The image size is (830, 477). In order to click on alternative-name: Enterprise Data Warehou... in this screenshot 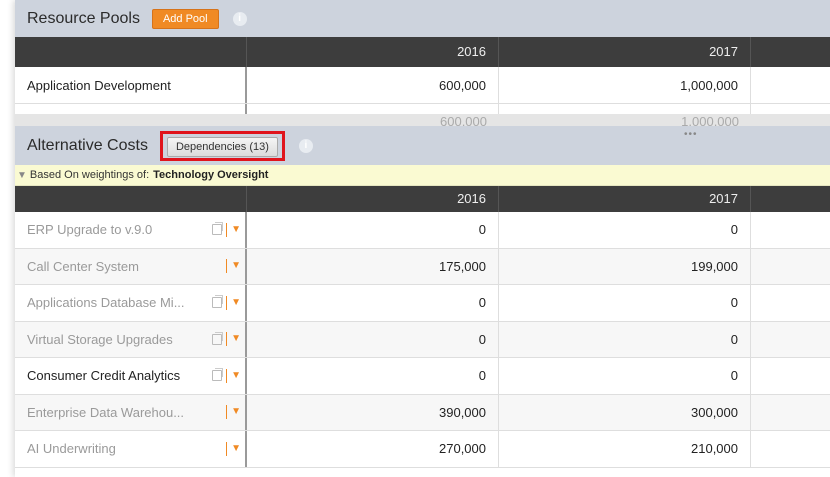, I will do `click(105, 412)`.